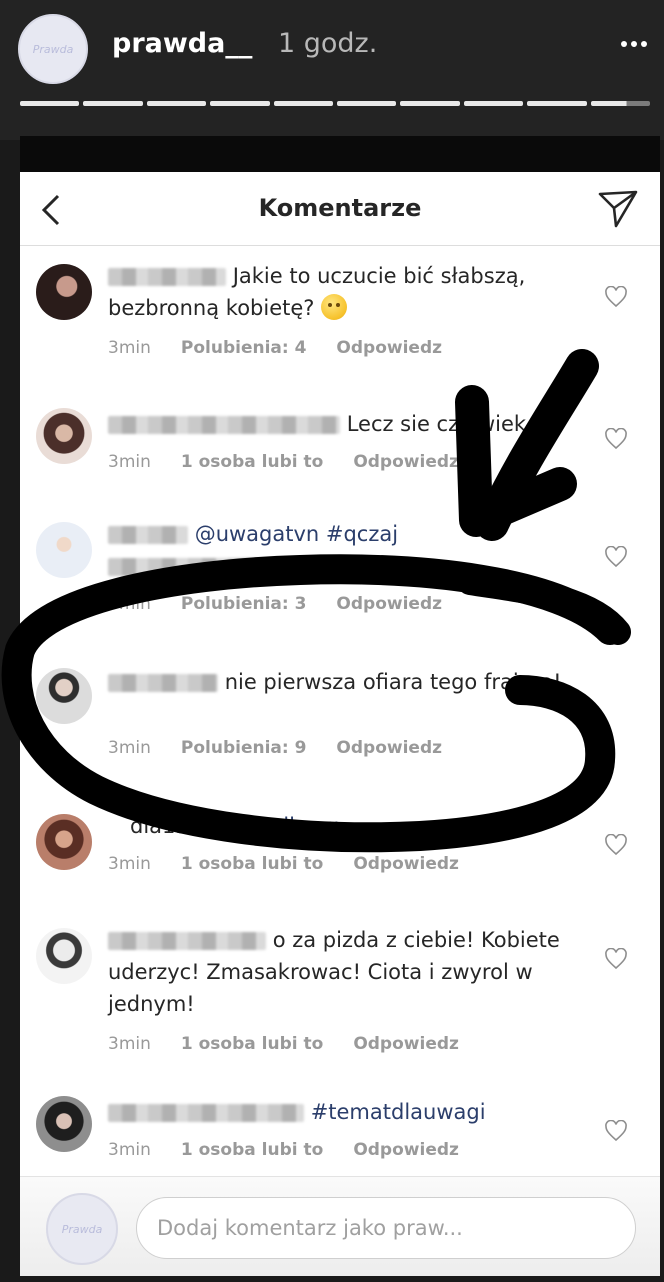  Describe the element at coordinates (386, 1228) in the screenshot. I see `add-comment-input` at that location.